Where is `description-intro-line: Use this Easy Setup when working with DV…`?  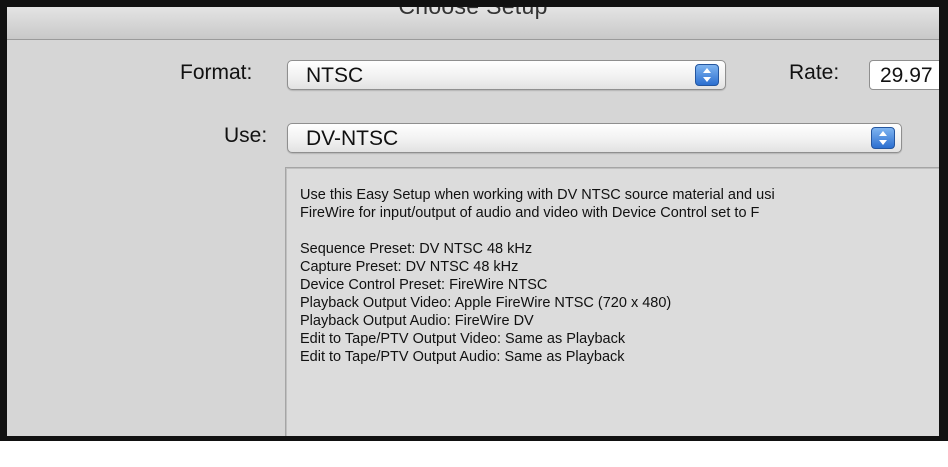 description-intro-line: Use this Easy Setup when working with DV… is located at coordinates (537, 195).